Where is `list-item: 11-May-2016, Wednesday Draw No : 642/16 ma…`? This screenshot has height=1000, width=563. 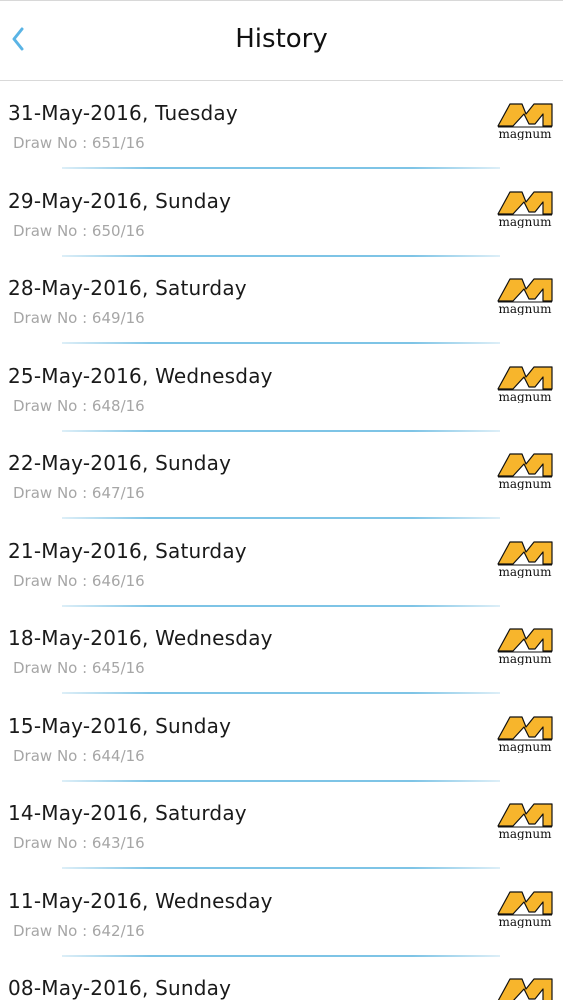 list-item: 11-May-2016, Wednesday Draw No : 642/16 ma… is located at coordinates (281, 913).